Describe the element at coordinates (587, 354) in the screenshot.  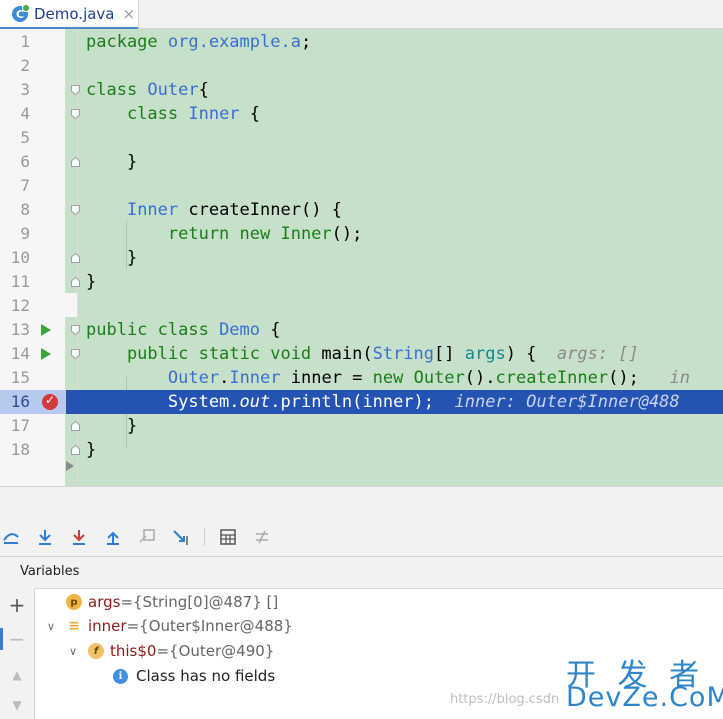
I see `inline-debug-hint: args: []` at that location.